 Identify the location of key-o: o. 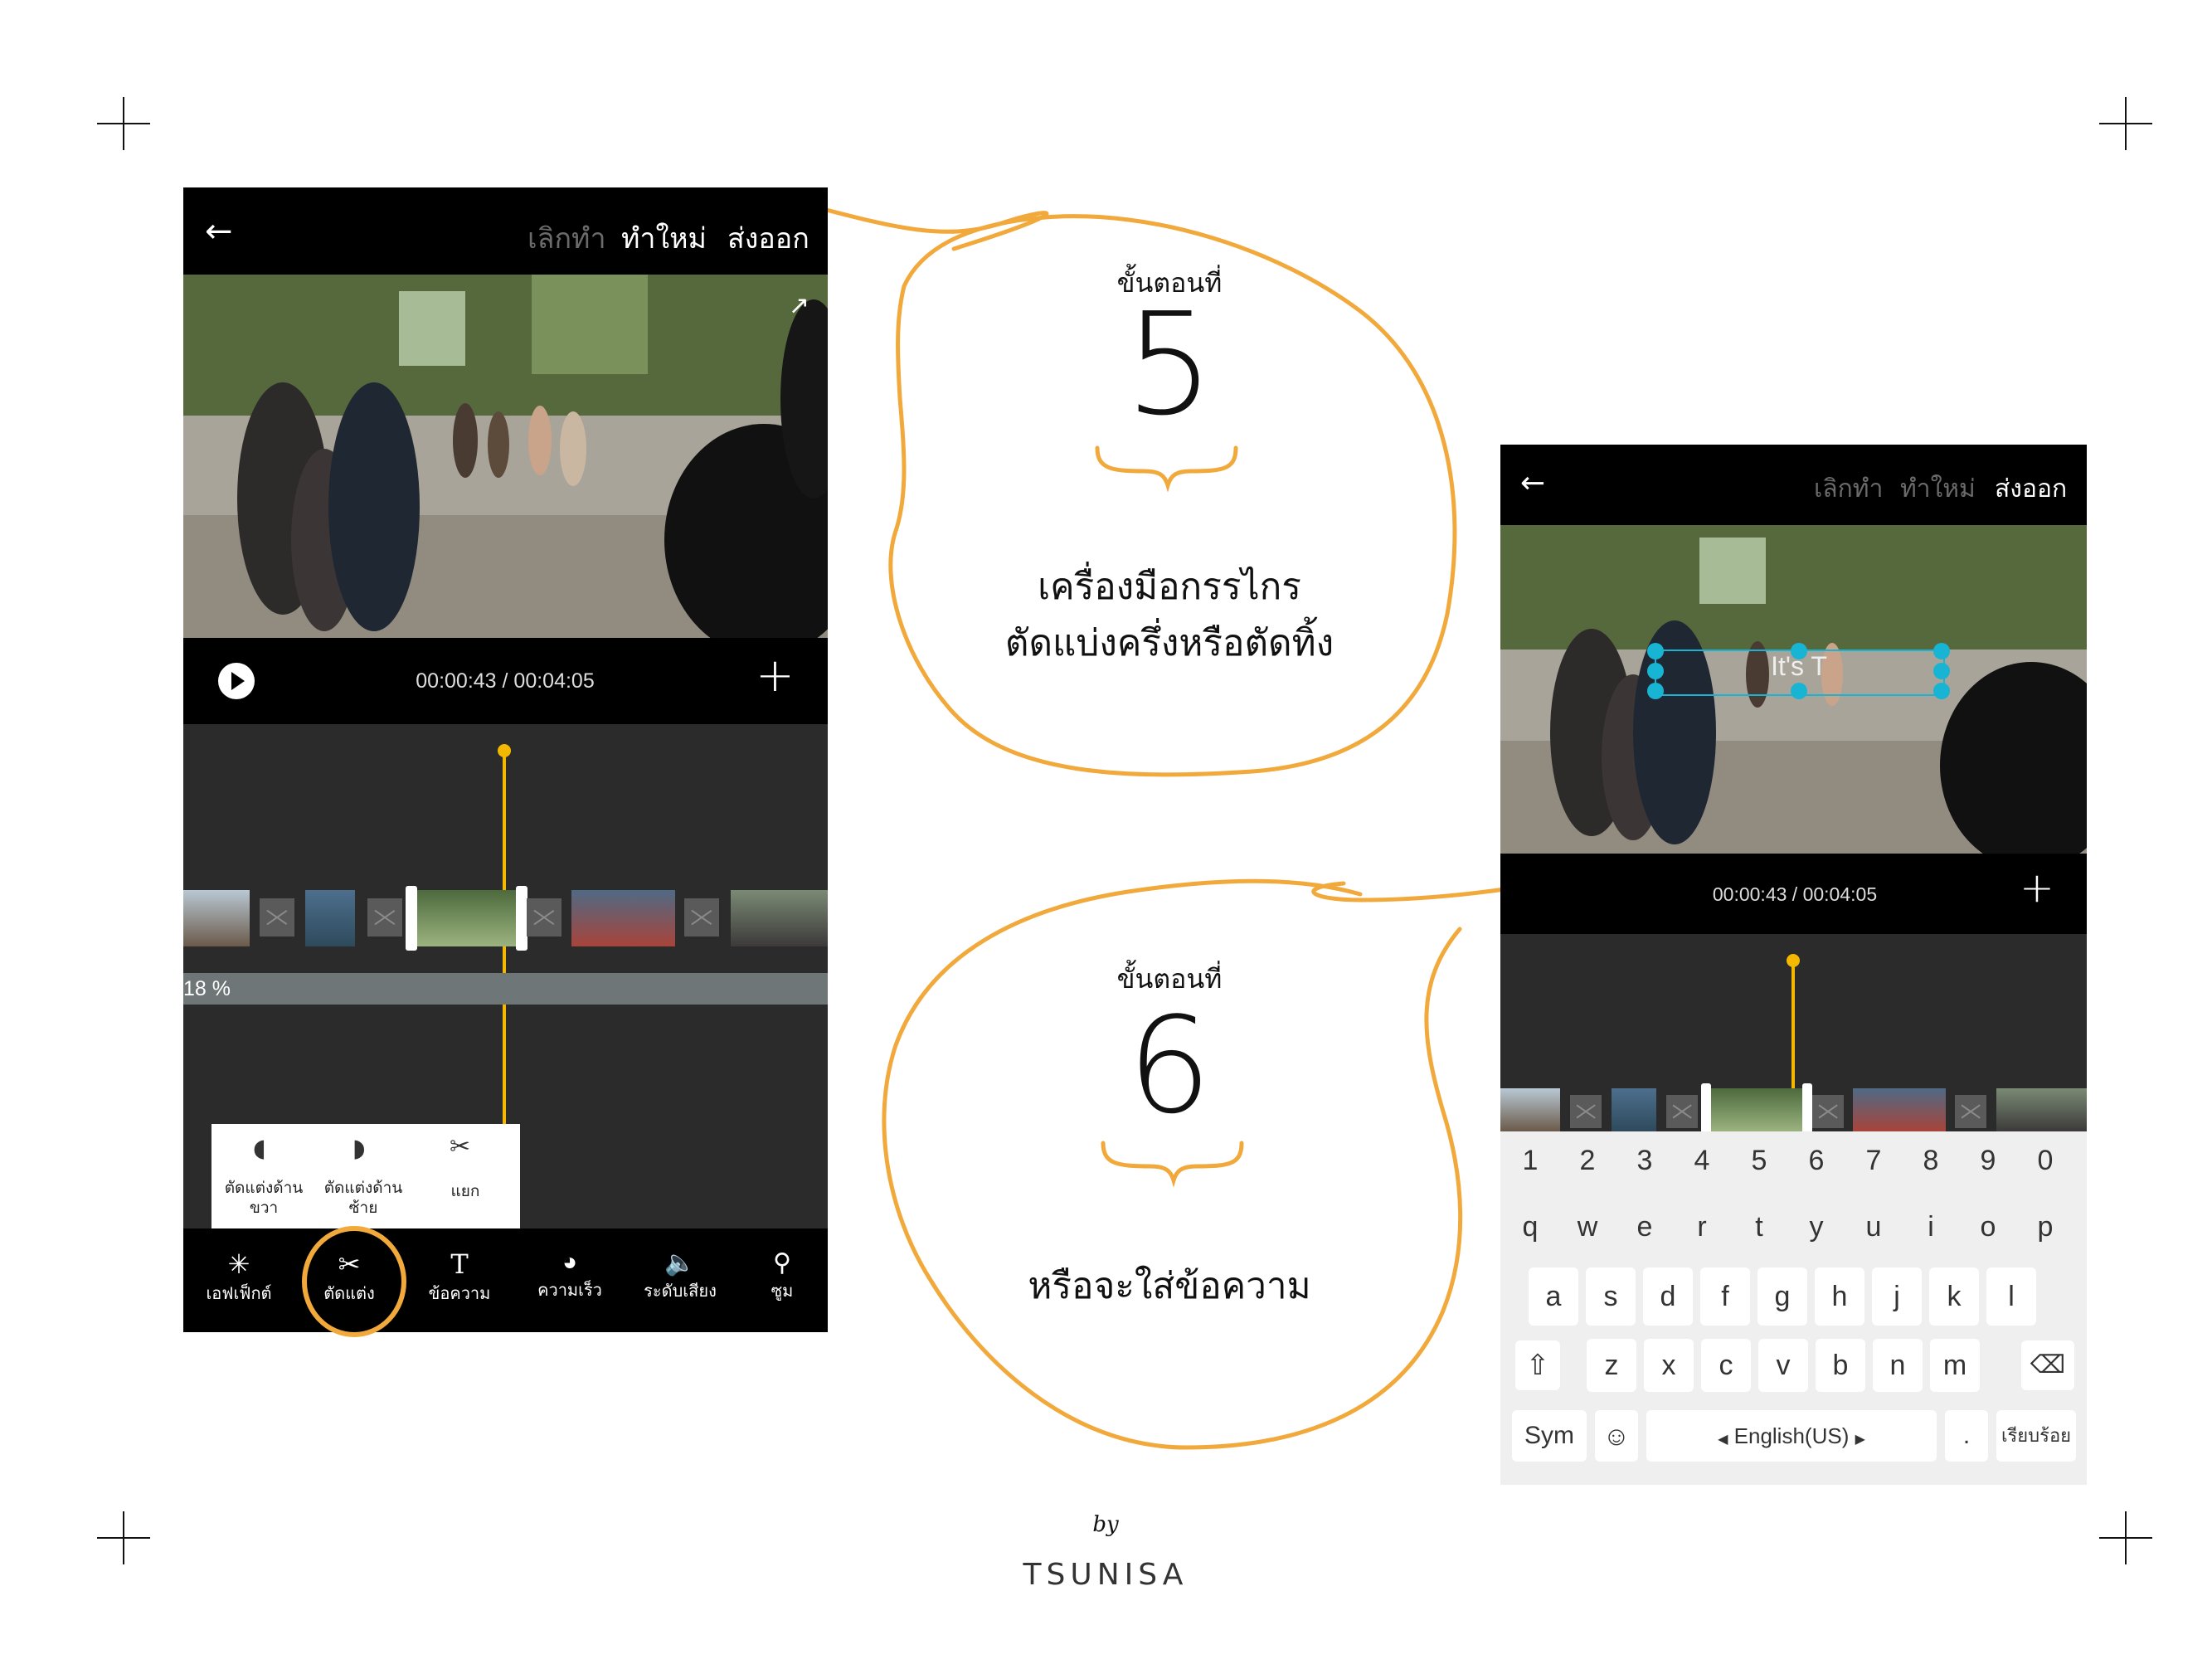
(1988, 1226).